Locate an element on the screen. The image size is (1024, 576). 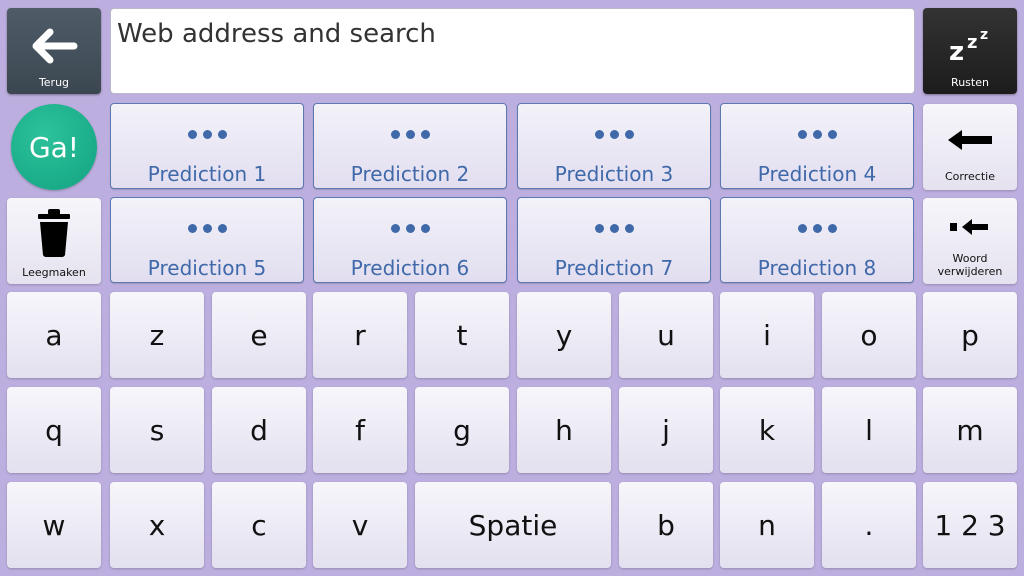
prediction-label: Prediction 4 is located at coordinates (817, 174).